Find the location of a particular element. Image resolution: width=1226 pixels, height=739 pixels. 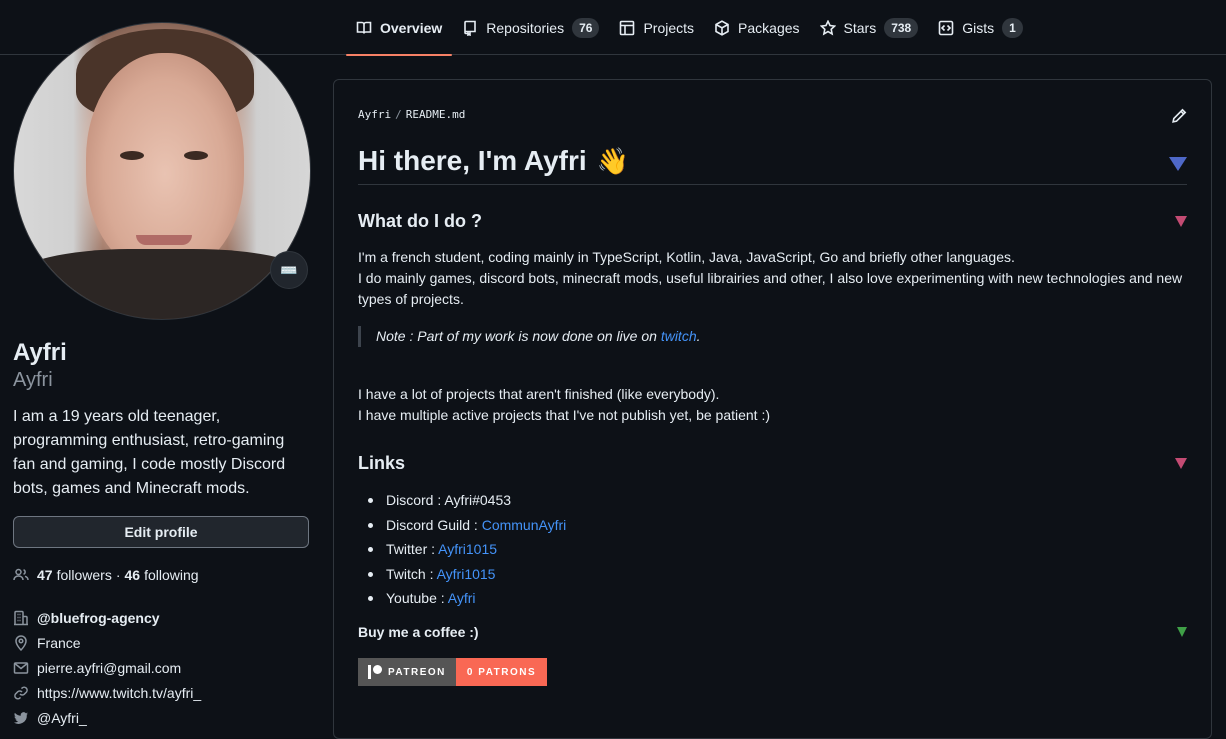

edit-profile-button: Edit profile is located at coordinates (161, 532).